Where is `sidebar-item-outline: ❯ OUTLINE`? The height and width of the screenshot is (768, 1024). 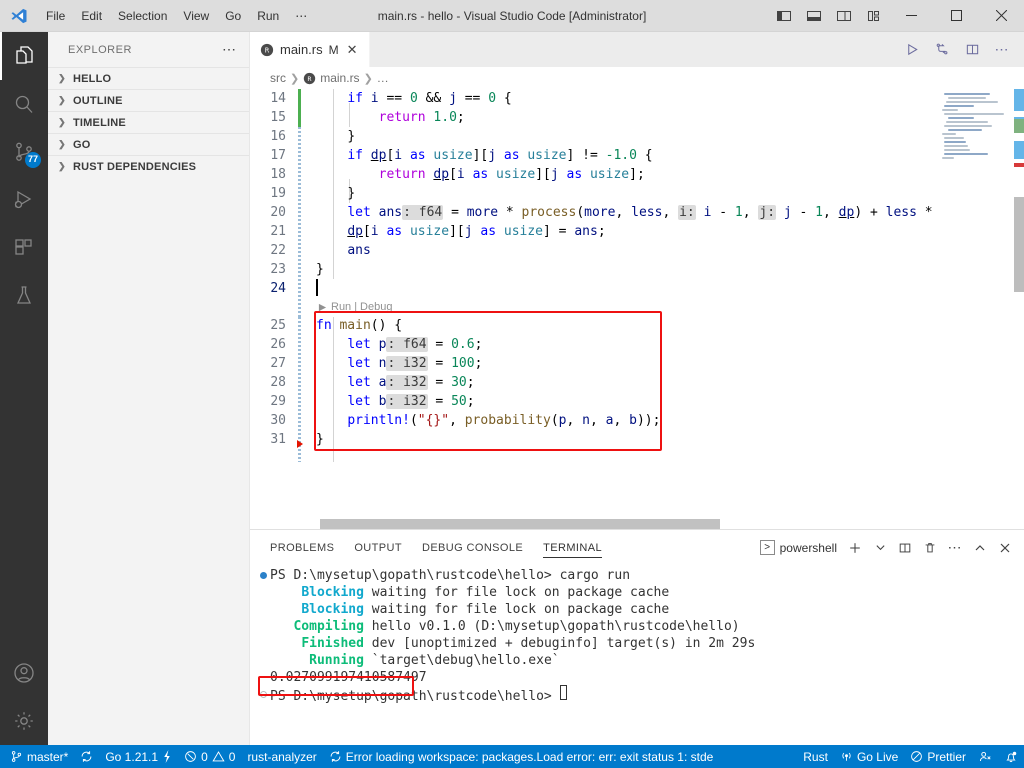 sidebar-item-outline: ❯ OUTLINE is located at coordinates (148, 100).